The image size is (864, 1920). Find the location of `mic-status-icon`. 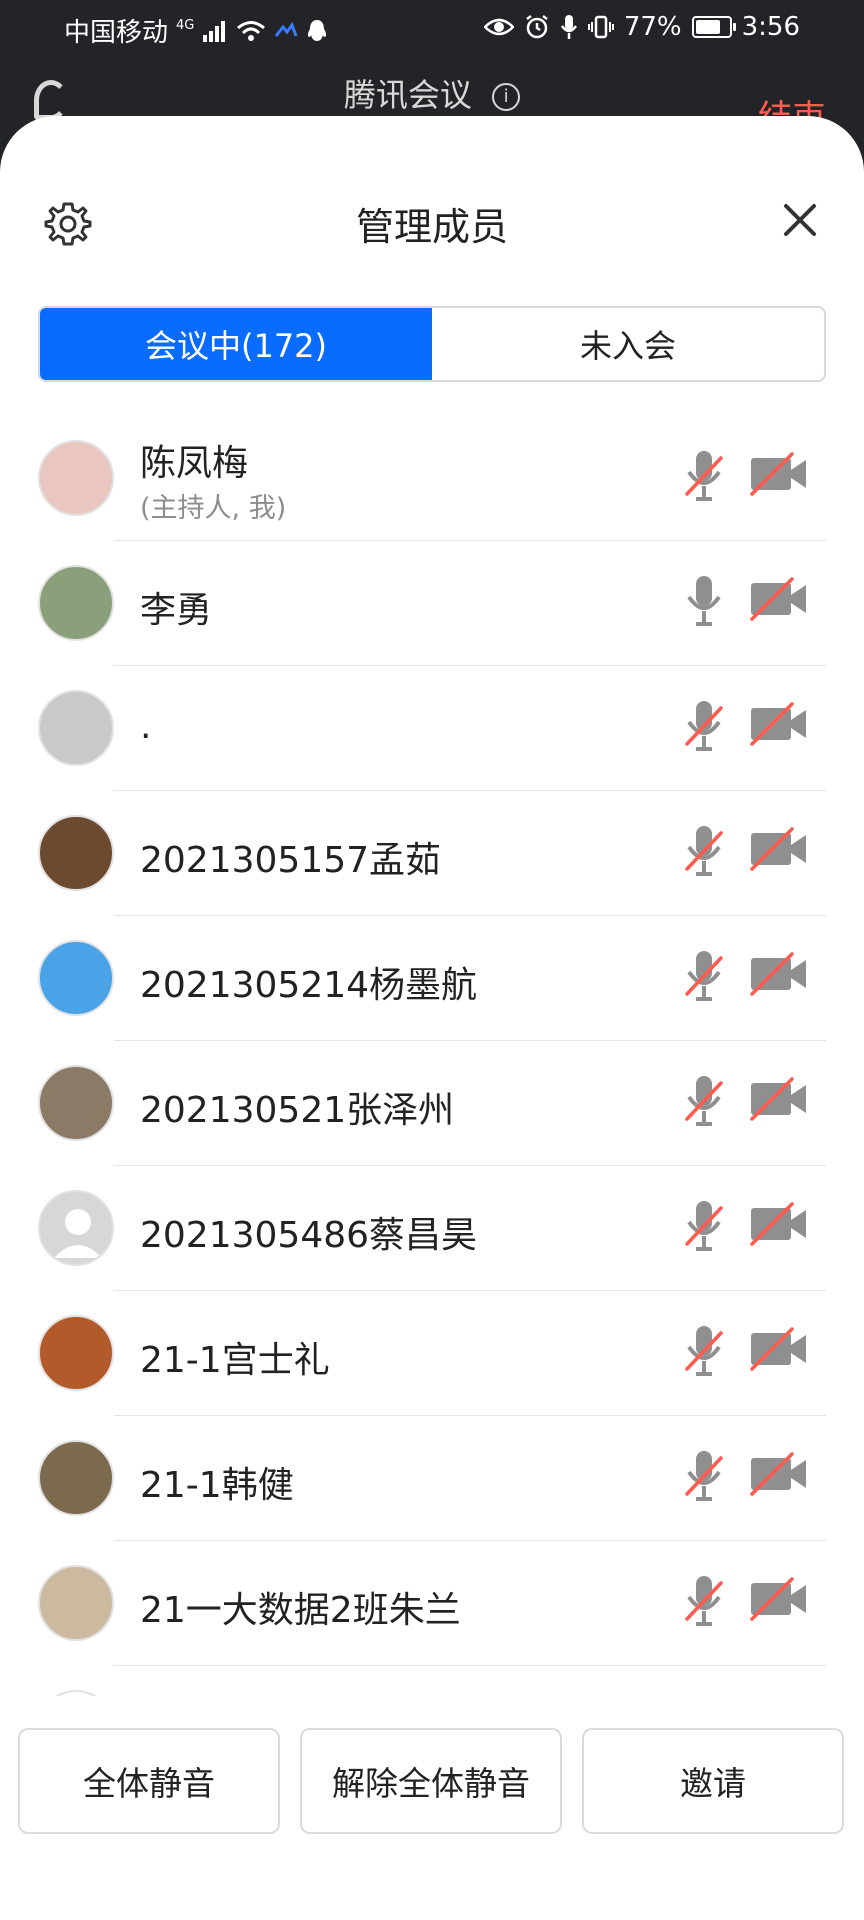

mic-status-icon is located at coordinates (568, 27).